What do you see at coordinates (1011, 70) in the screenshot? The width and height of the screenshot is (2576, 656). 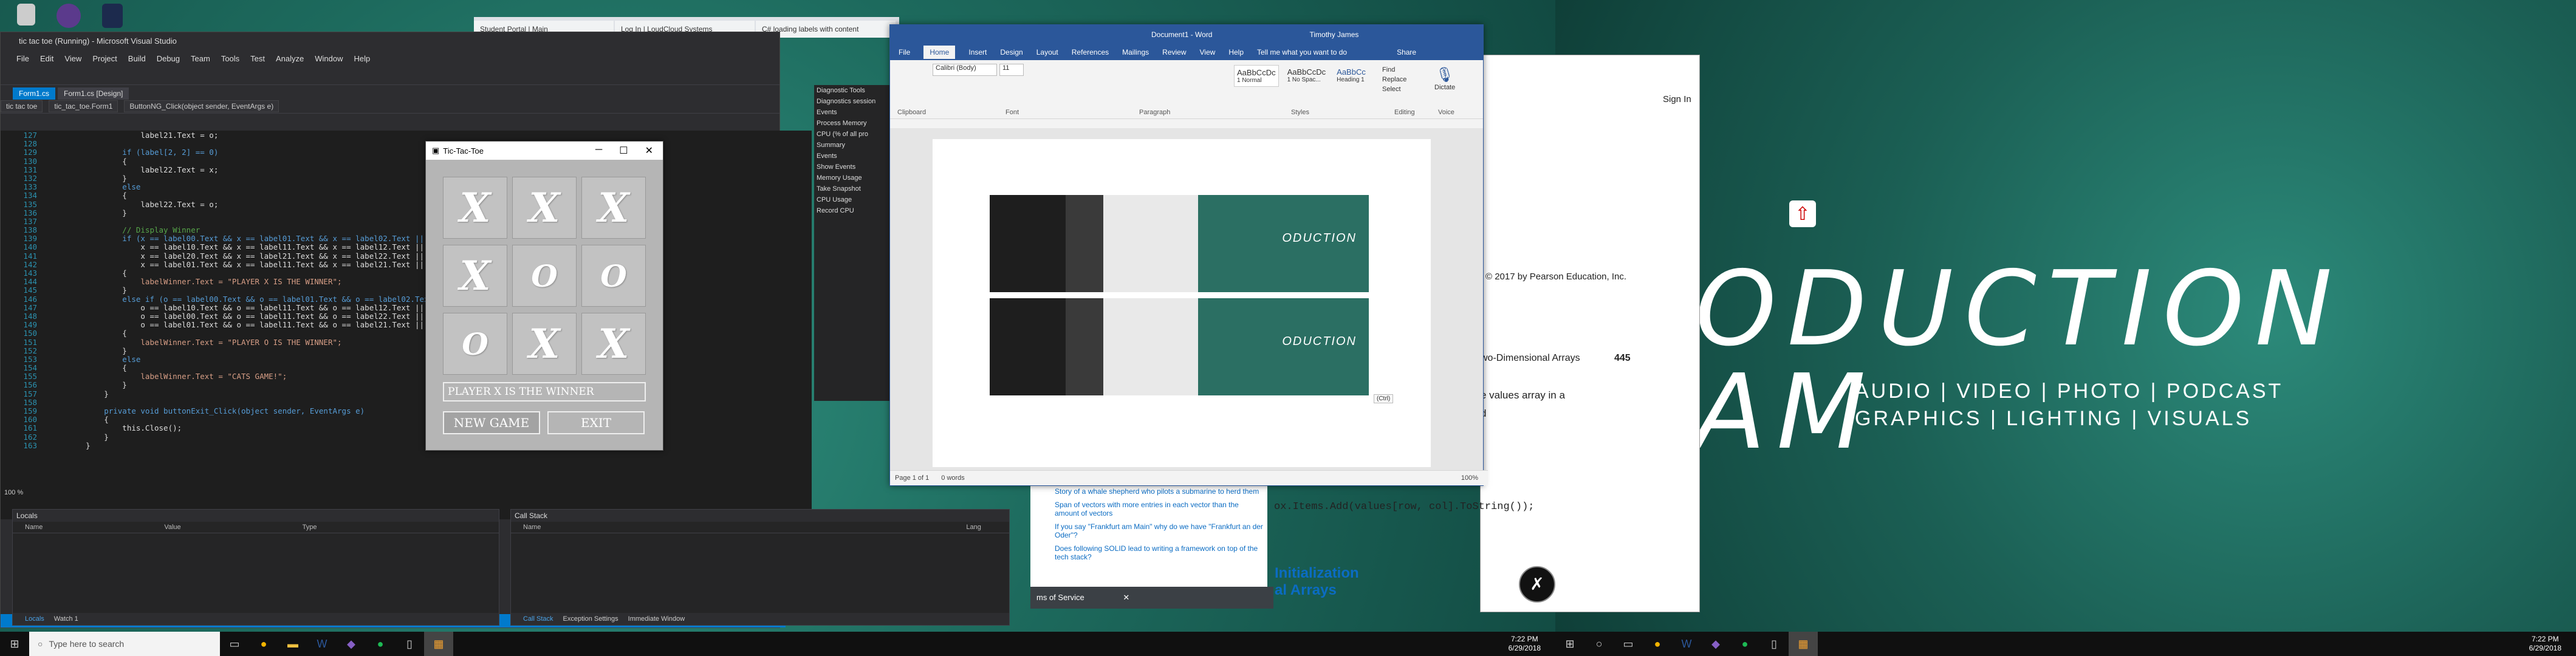 I see `font-size-select: 11` at bounding box center [1011, 70].